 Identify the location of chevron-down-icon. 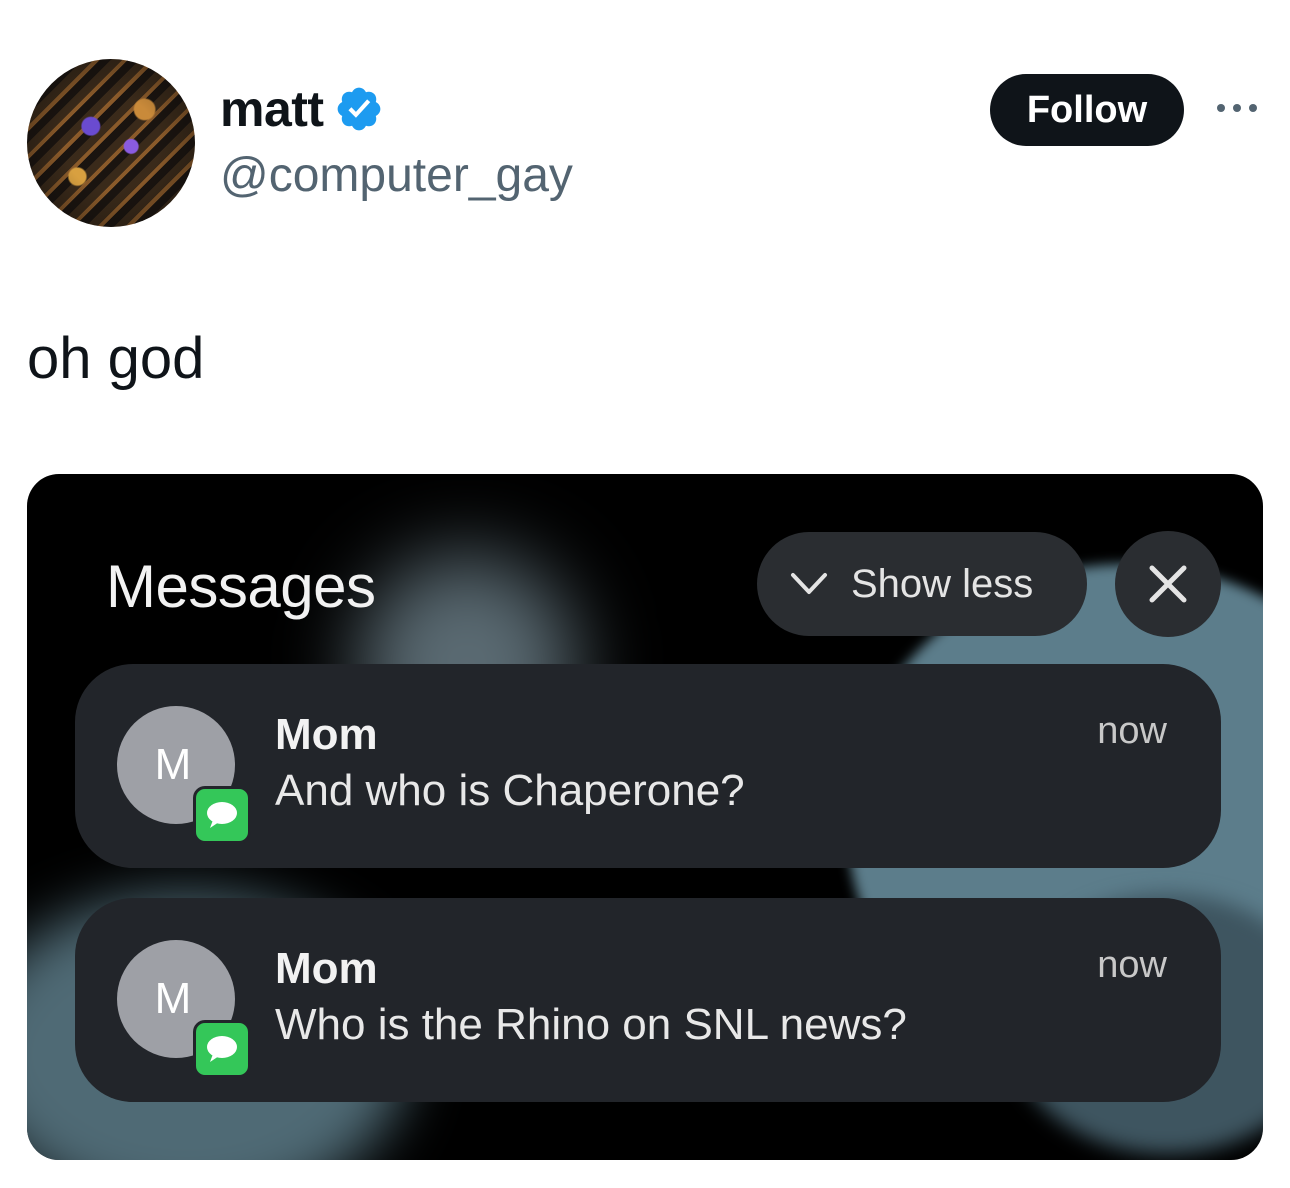
(809, 583).